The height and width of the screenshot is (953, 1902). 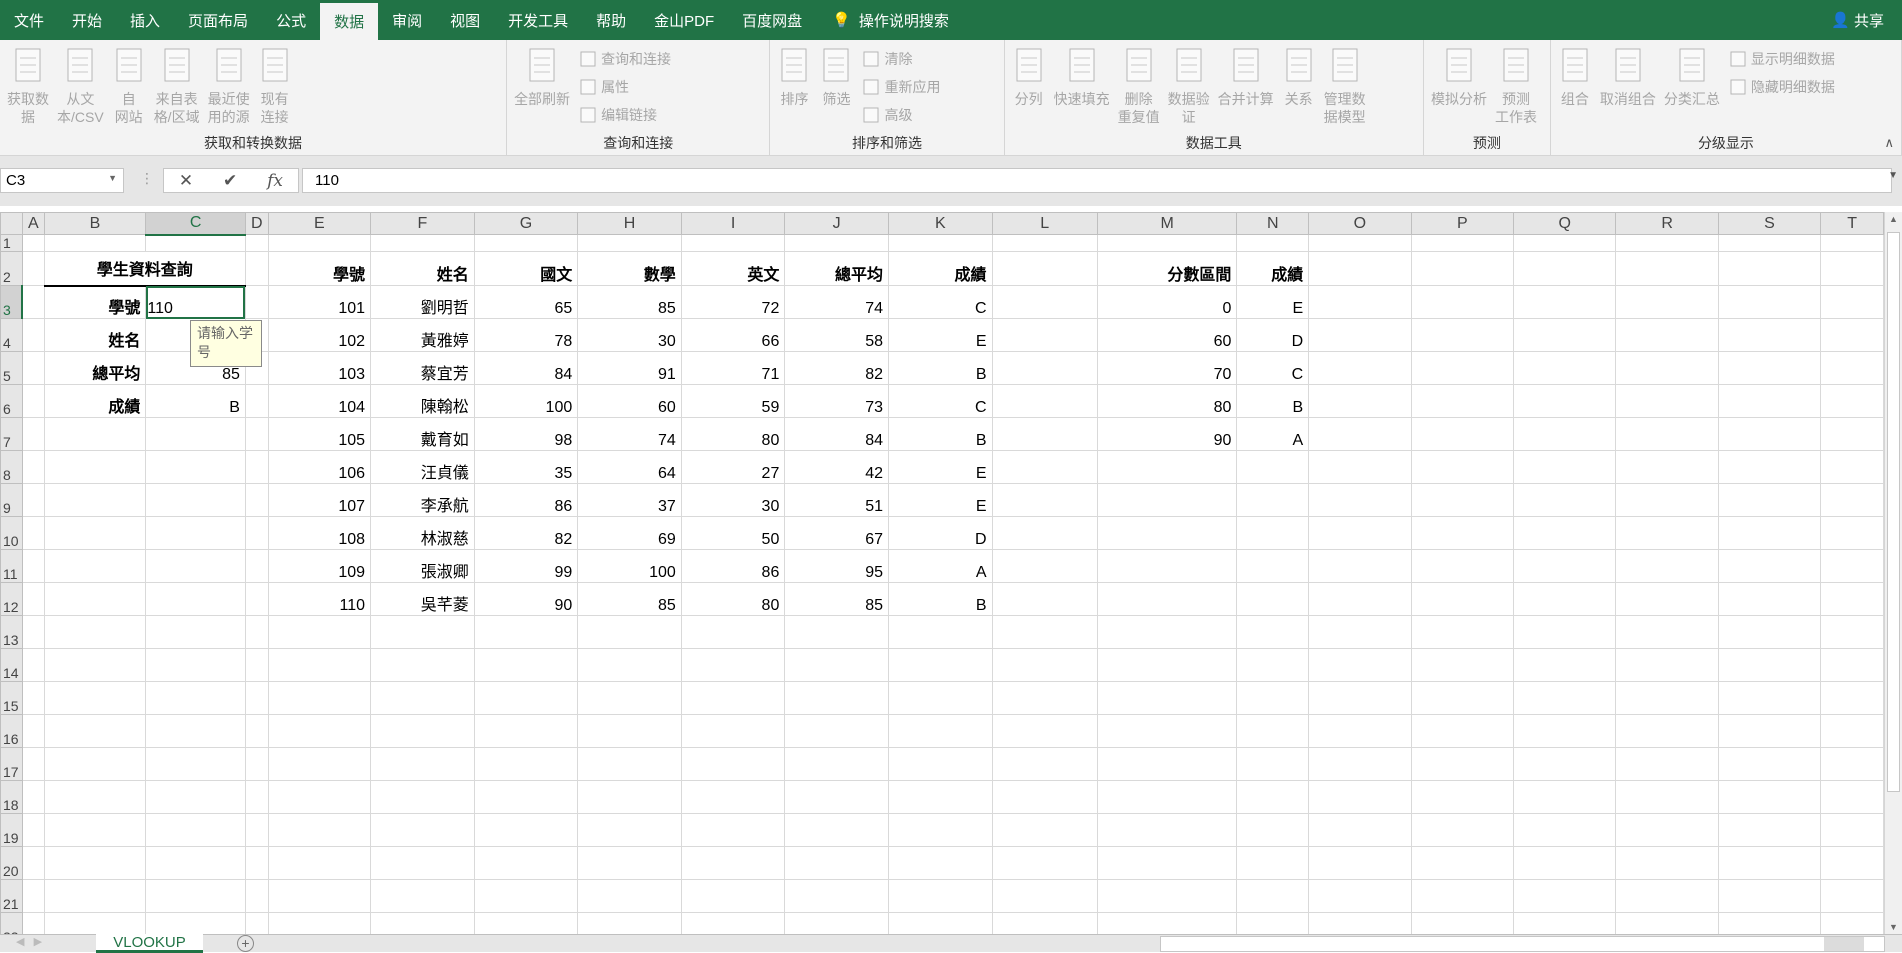 What do you see at coordinates (940, 896) in the screenshot?
I see `cell-K21` at bounding box center [940, 896].